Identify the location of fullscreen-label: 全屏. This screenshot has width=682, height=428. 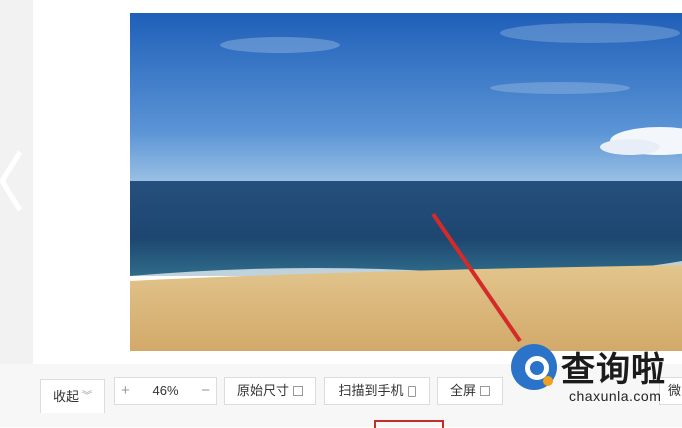
(462, 390).